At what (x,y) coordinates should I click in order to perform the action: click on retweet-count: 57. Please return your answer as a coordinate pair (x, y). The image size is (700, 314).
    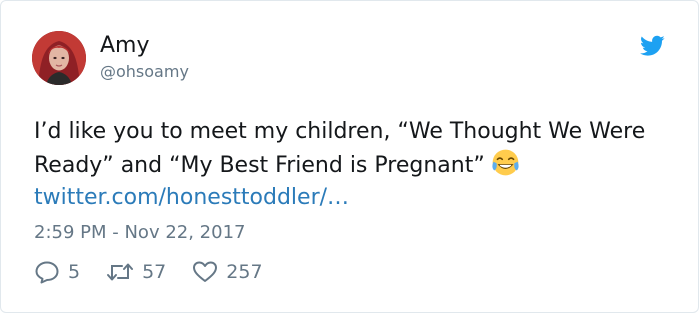
    Looking at the image, I should click on (154, 272).